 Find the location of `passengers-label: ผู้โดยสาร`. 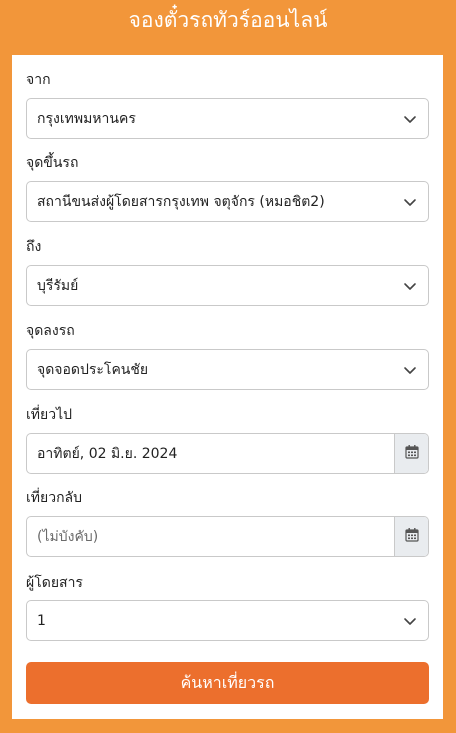

passengers-label: ผู้โดยสาร is located at coordinates (54, 583).